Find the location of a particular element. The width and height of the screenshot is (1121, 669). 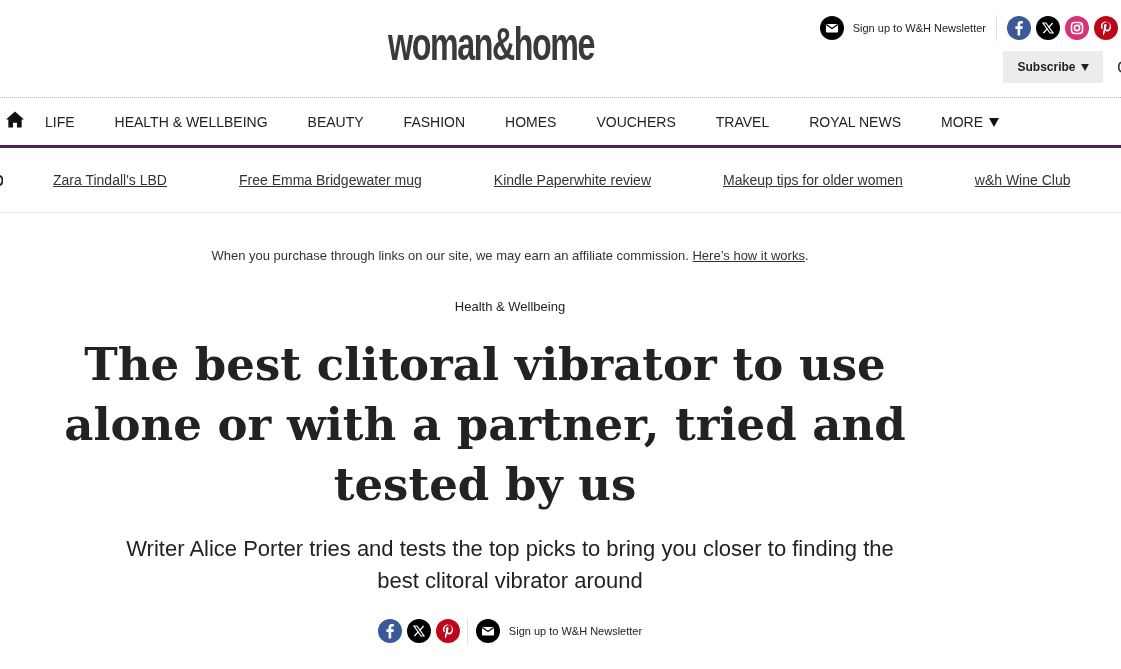

nav-link: LIFE is located at coordinates (60, 122).